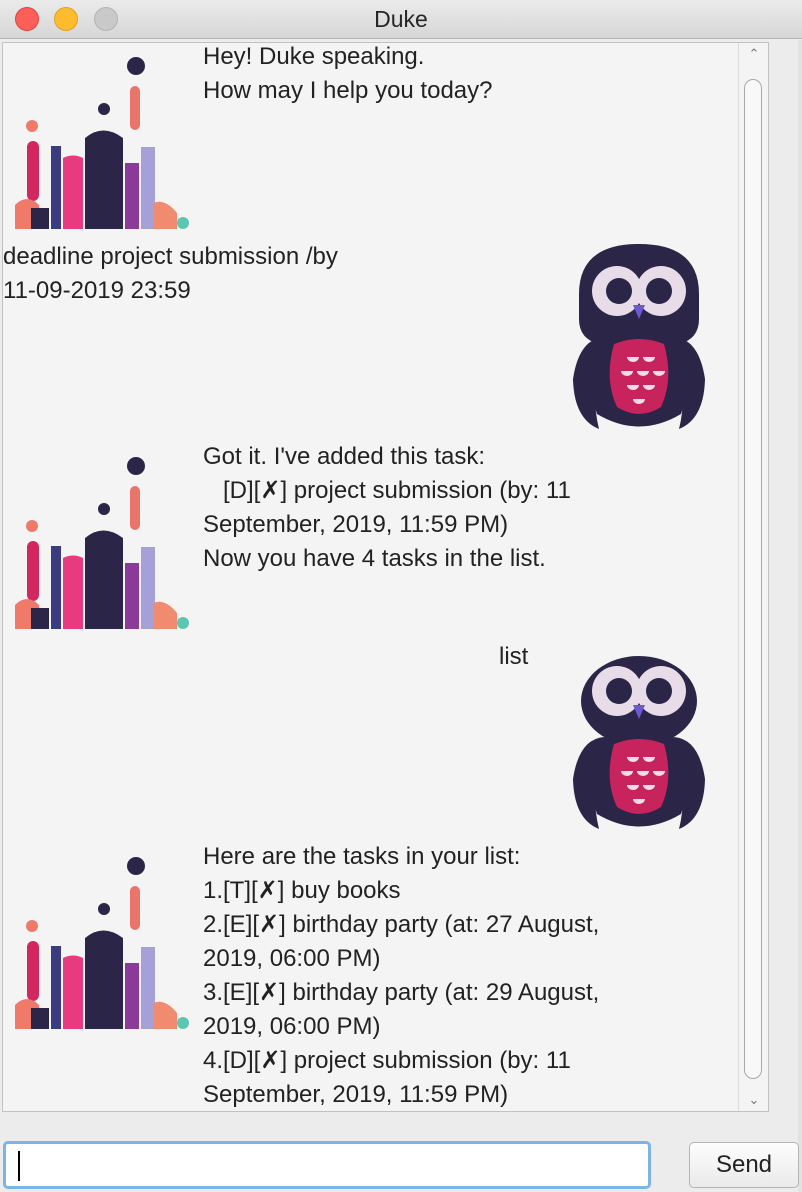  I want to click on text-caret, so click(19, 1166).